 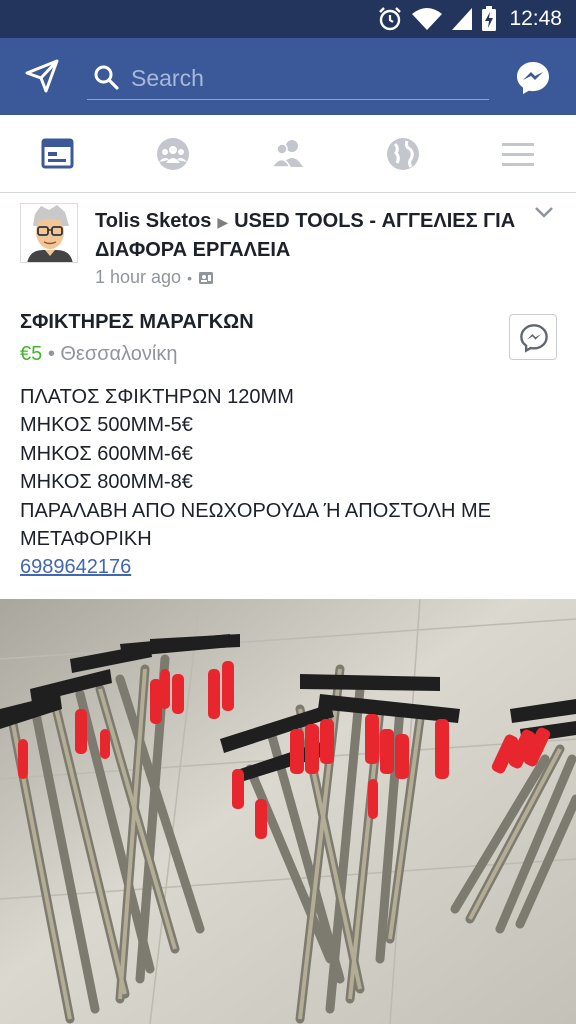 What do you see at coordinates (489, 18) in the screenshot?
I see `battery-charging-icon` at bounding box center [489, 18].